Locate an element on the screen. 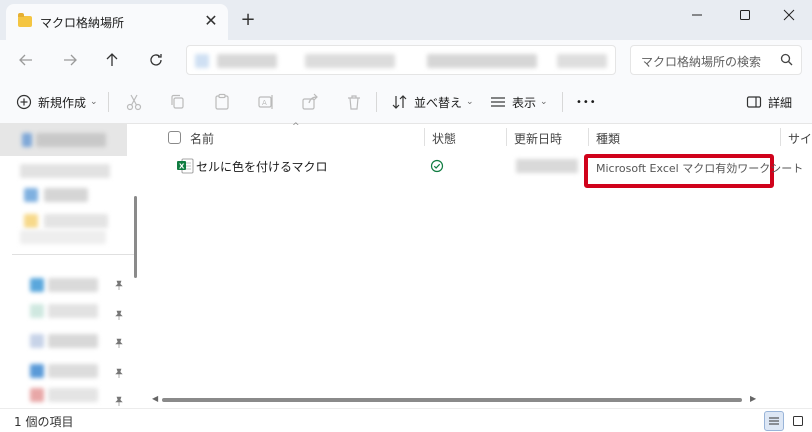 The width and height of the screenshot is (812, 432). trash-icon is located at coordinates (354, 102).